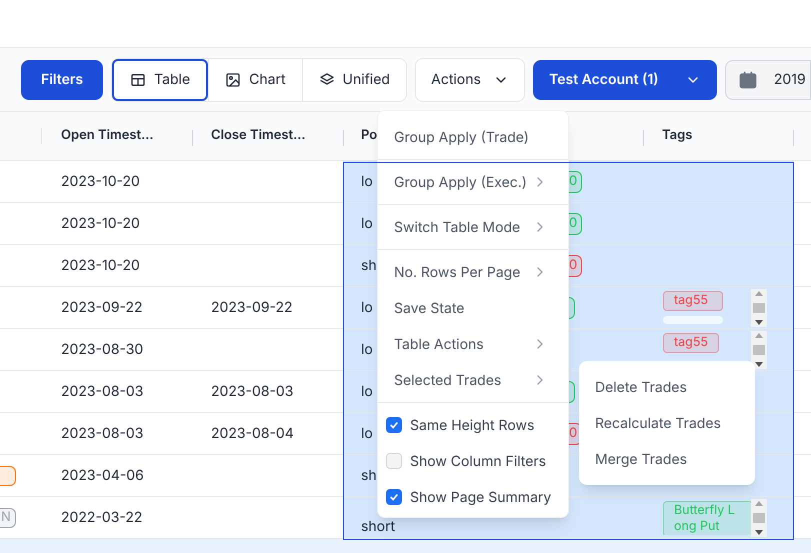  Describe the element at coordinates (255, 79) in the screenshot. I see `view-tab: Chart` at that location.